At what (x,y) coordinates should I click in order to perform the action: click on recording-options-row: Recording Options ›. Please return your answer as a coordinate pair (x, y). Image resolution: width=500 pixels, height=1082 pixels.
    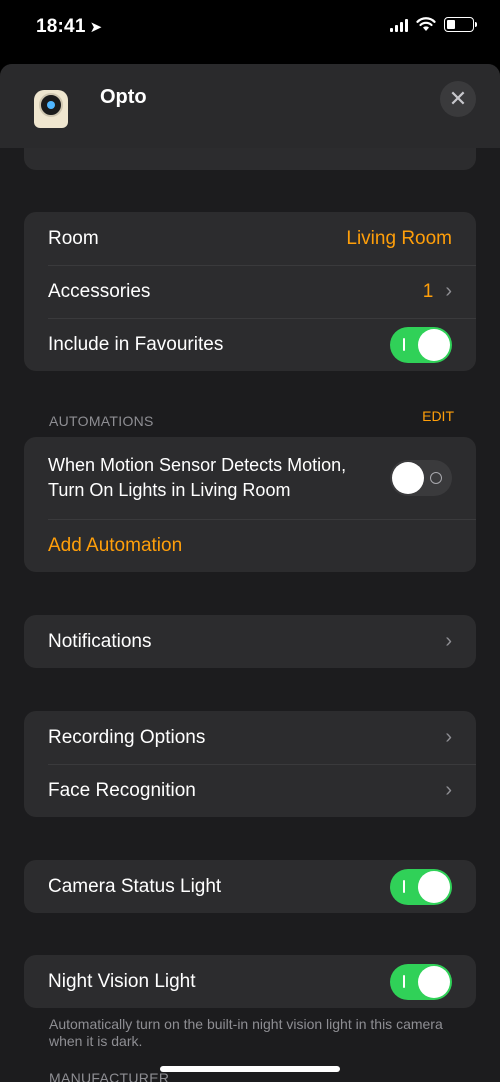
    Looking at the image, I should click on (250, 737).